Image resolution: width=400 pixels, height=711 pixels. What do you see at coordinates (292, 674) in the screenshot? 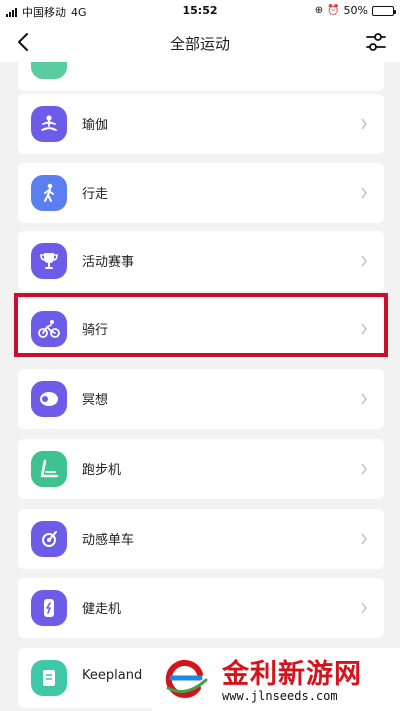
I see `watermark-title: 金利新游网` at bounding box center [292, 674].